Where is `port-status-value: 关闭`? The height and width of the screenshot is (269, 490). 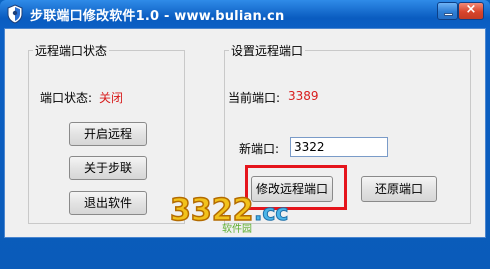 port-status-value: 关闭 is located at coordinates (111, 98).